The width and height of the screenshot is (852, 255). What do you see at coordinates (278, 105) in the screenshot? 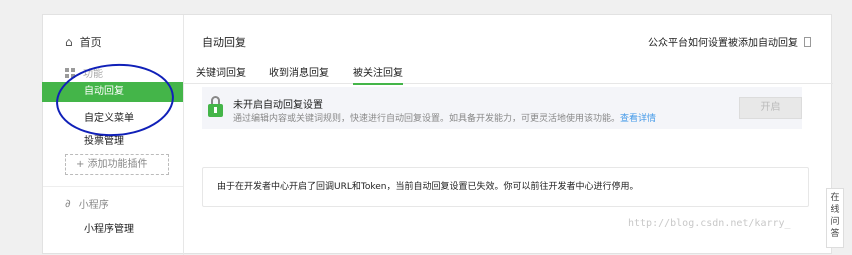
I see `notice-title: 未开启自动回复设置` at bounding box center [278, 105].